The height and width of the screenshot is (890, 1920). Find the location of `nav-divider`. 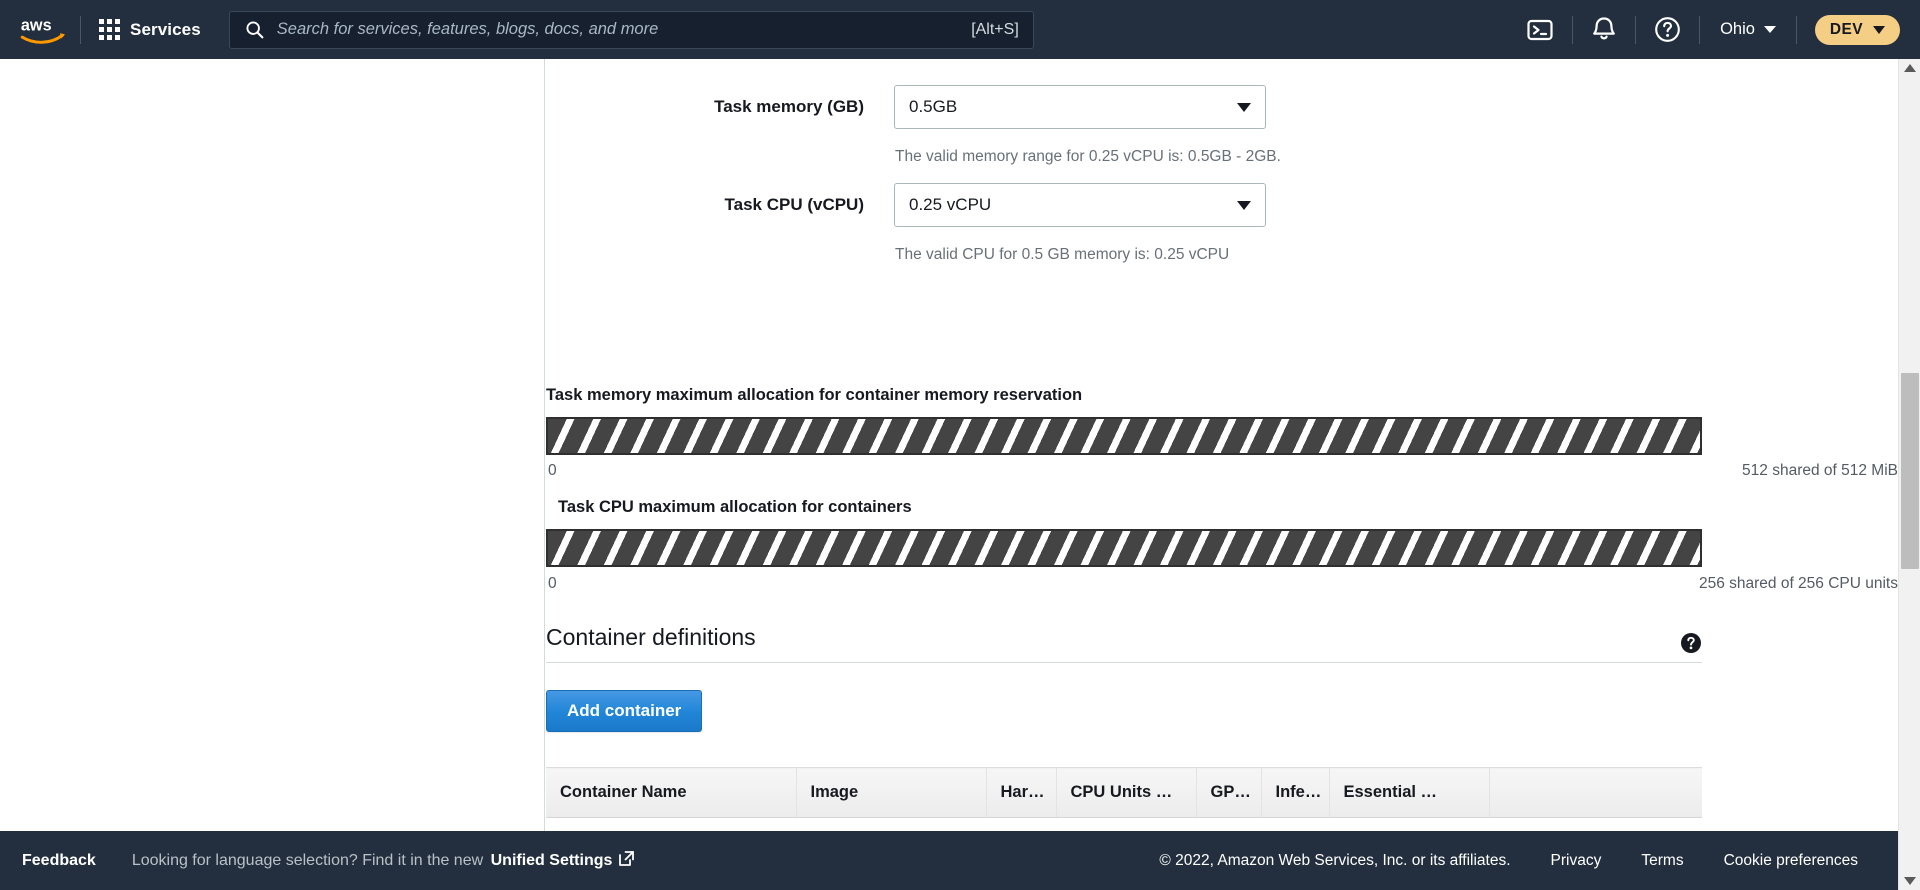

nav-divider is located at coordinates (1796, 29).